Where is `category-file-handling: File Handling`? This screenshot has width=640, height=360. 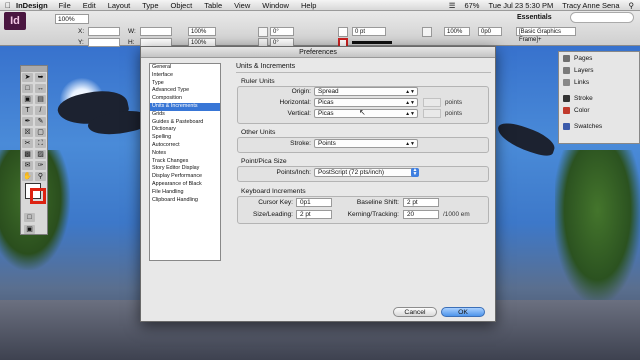 category-file-handling: File Handling is located at coordinates (185, 193).